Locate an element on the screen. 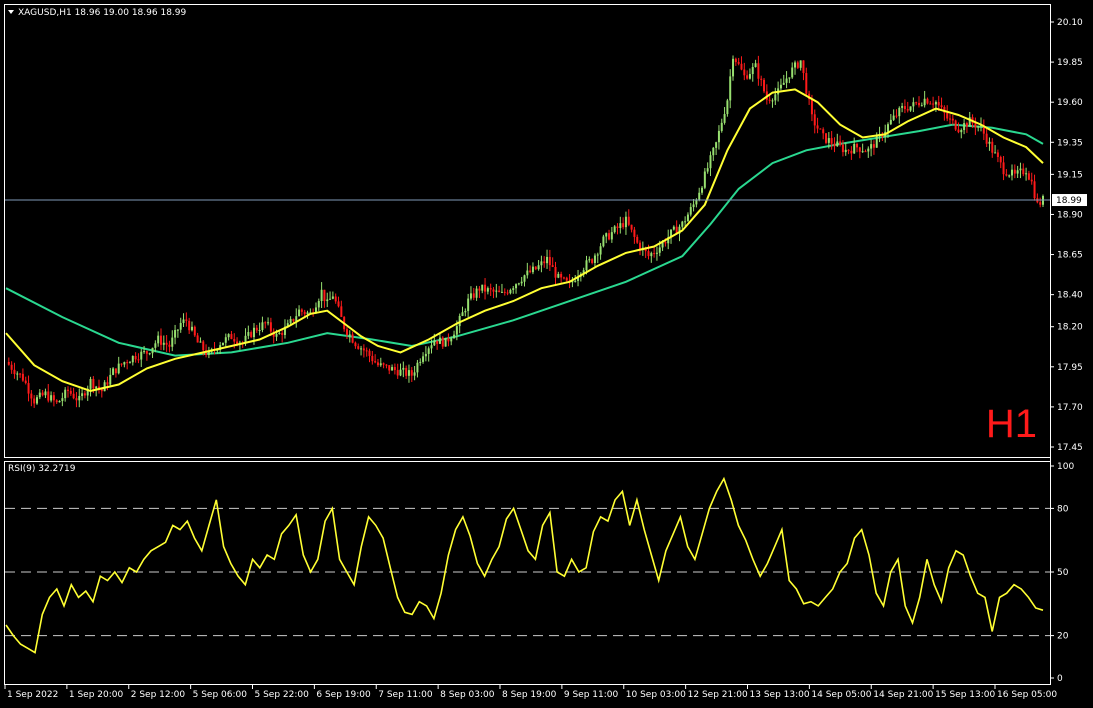 The image size is (1093, 708). time-tick-label: 5 Sep 22:00 is located at coordinates (282, 695).